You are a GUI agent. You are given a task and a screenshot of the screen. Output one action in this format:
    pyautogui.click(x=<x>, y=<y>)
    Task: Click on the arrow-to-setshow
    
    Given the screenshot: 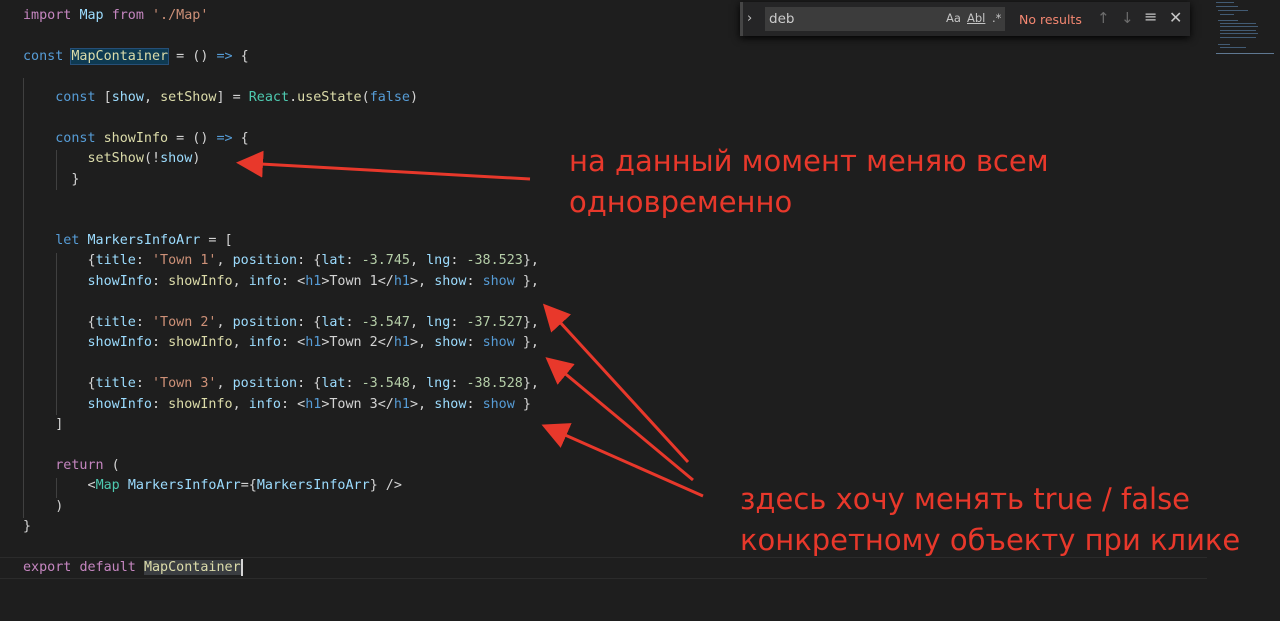 What is the action you would take?
    pyautogui.click(x=383, y=165)
    